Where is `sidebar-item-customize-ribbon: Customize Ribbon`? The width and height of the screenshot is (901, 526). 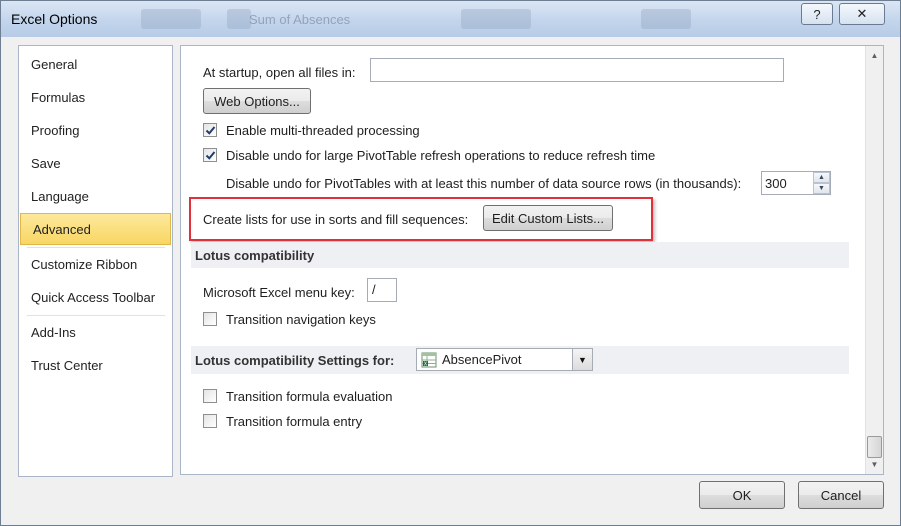 sidebar-item-customize-ribbon: Customize Ribbon is located at coordinates (95, 264).